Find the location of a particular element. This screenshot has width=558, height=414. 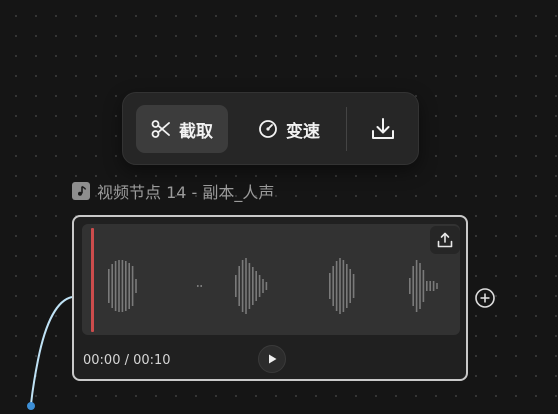

upload-icon is located at coordinates (445, 240).